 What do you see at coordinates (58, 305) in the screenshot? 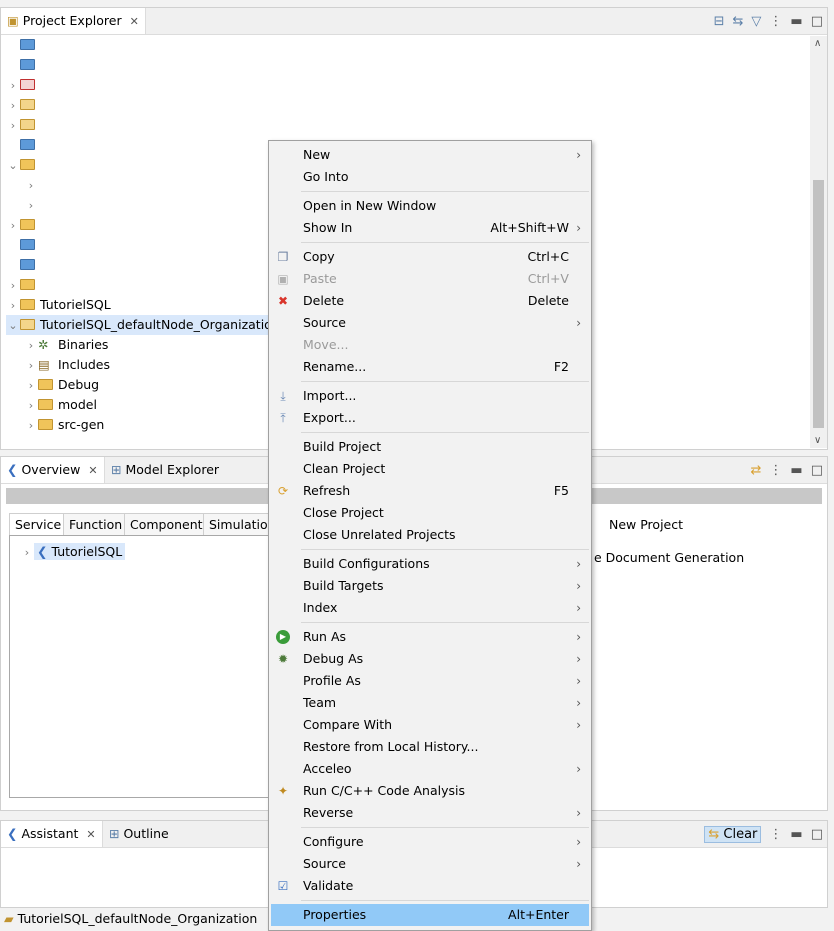
I see `tree-item: › TutorielSQL` at bounding box center [58, 305].